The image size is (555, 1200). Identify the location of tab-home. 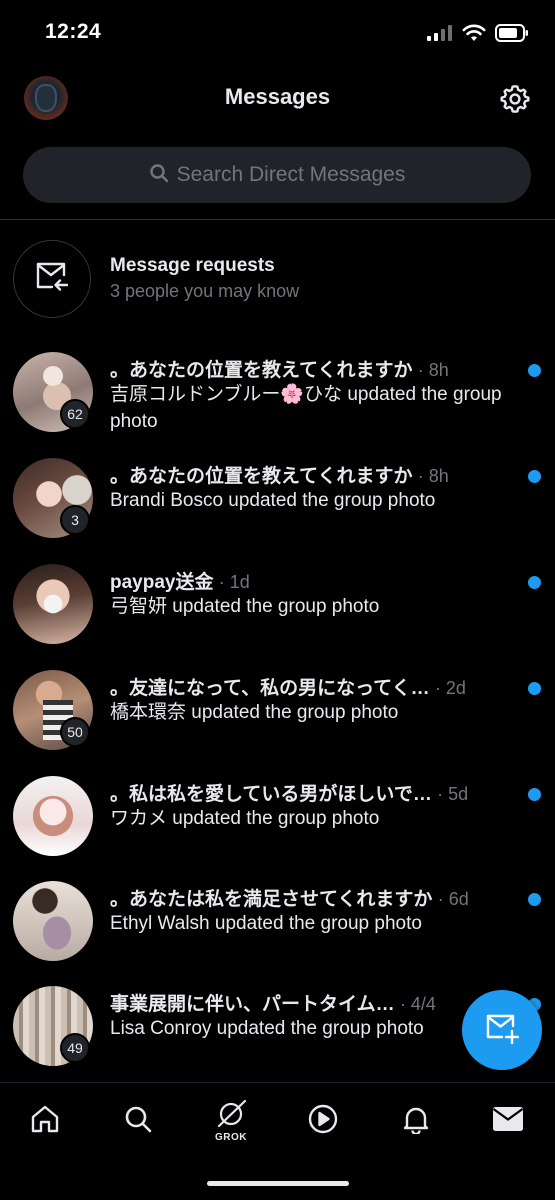
(45, 1121).